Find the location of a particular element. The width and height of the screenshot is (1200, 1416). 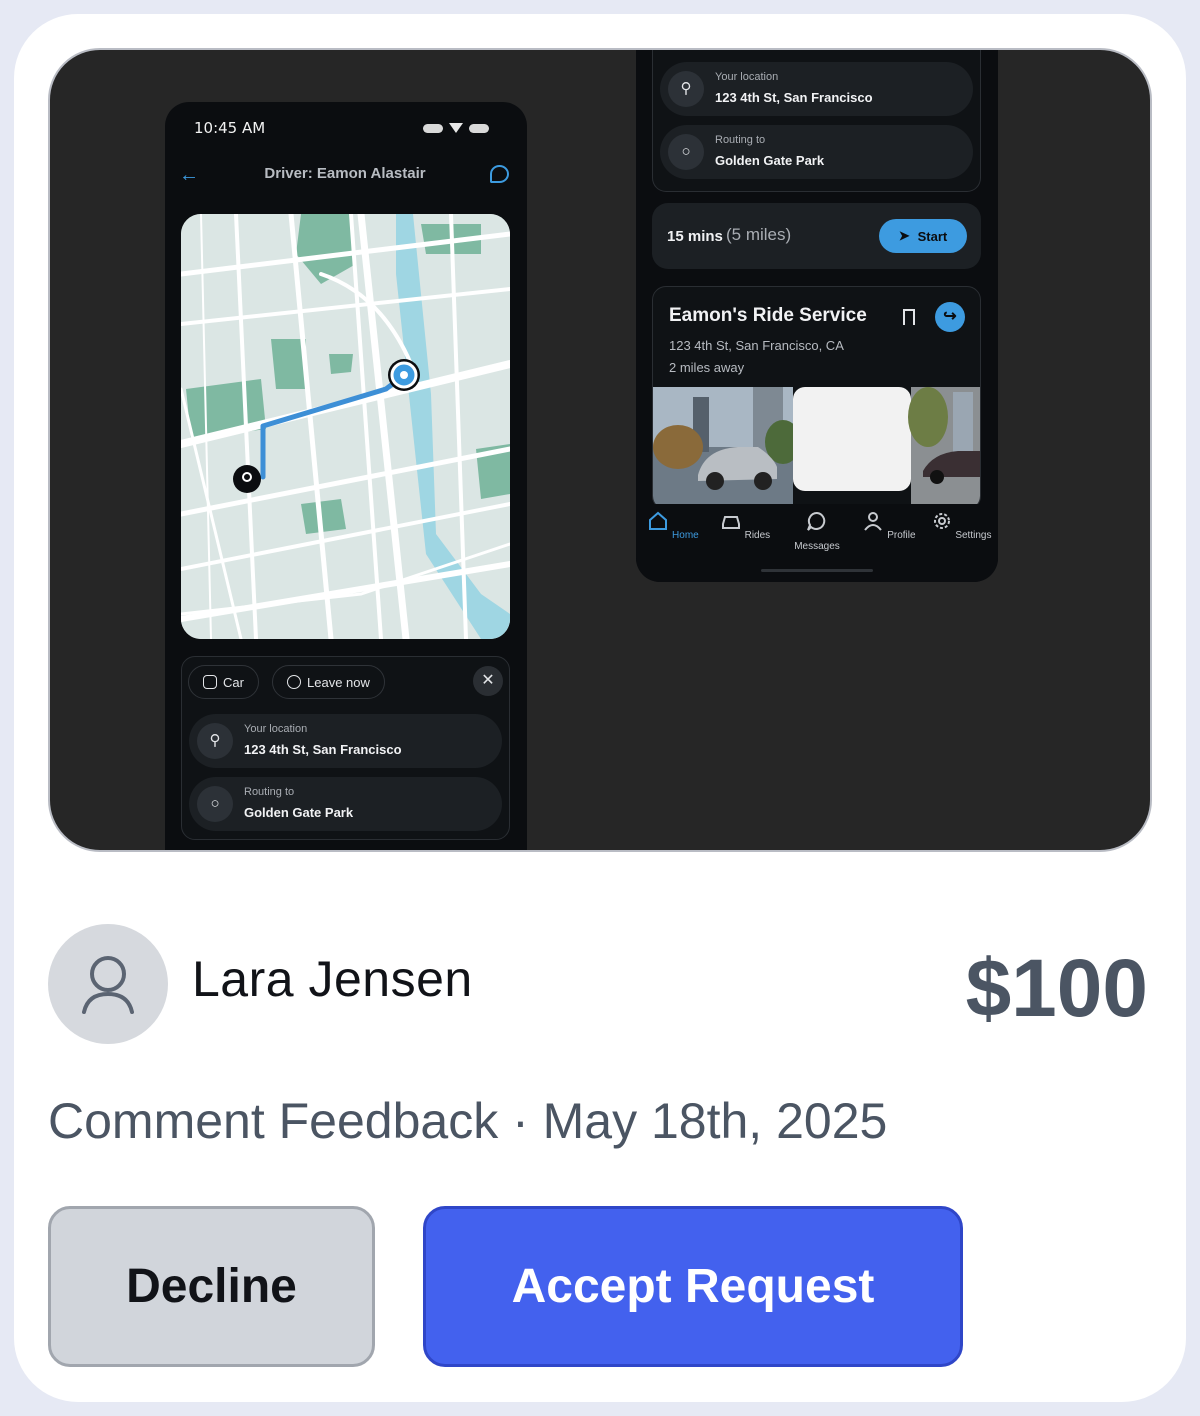

leave-now-chip: Leave now is located at coordinates (328, 682).